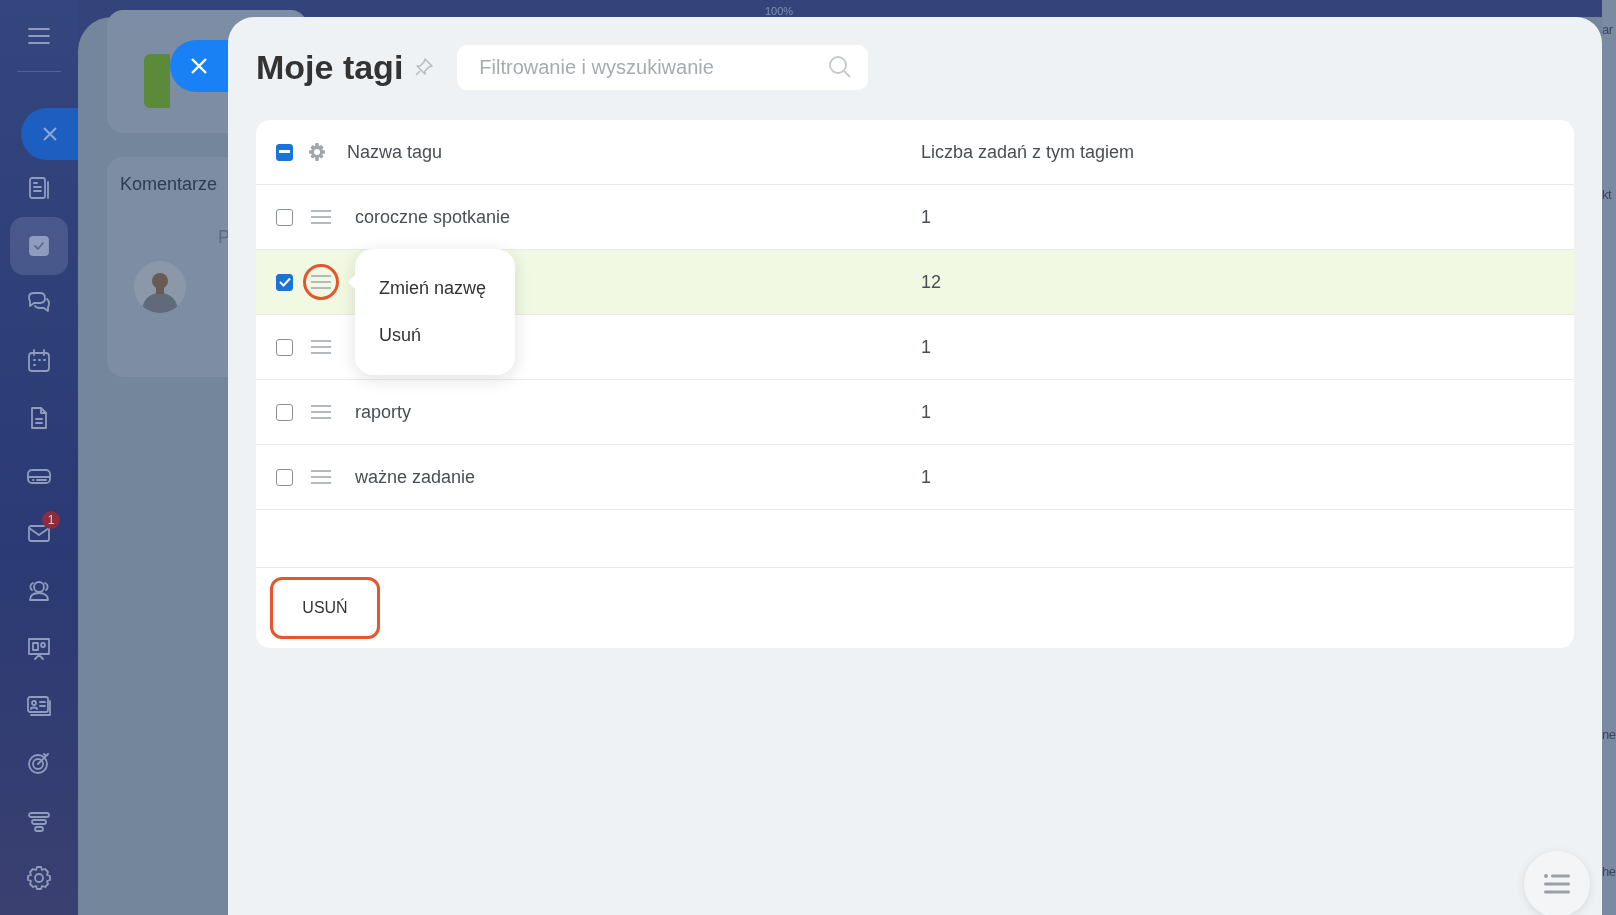 The height and width of the screenshot is (915, 1616). Describe the element at coordinates (330, 67) in the screenshot. I see `panel-title: Moje tagi` at that location.